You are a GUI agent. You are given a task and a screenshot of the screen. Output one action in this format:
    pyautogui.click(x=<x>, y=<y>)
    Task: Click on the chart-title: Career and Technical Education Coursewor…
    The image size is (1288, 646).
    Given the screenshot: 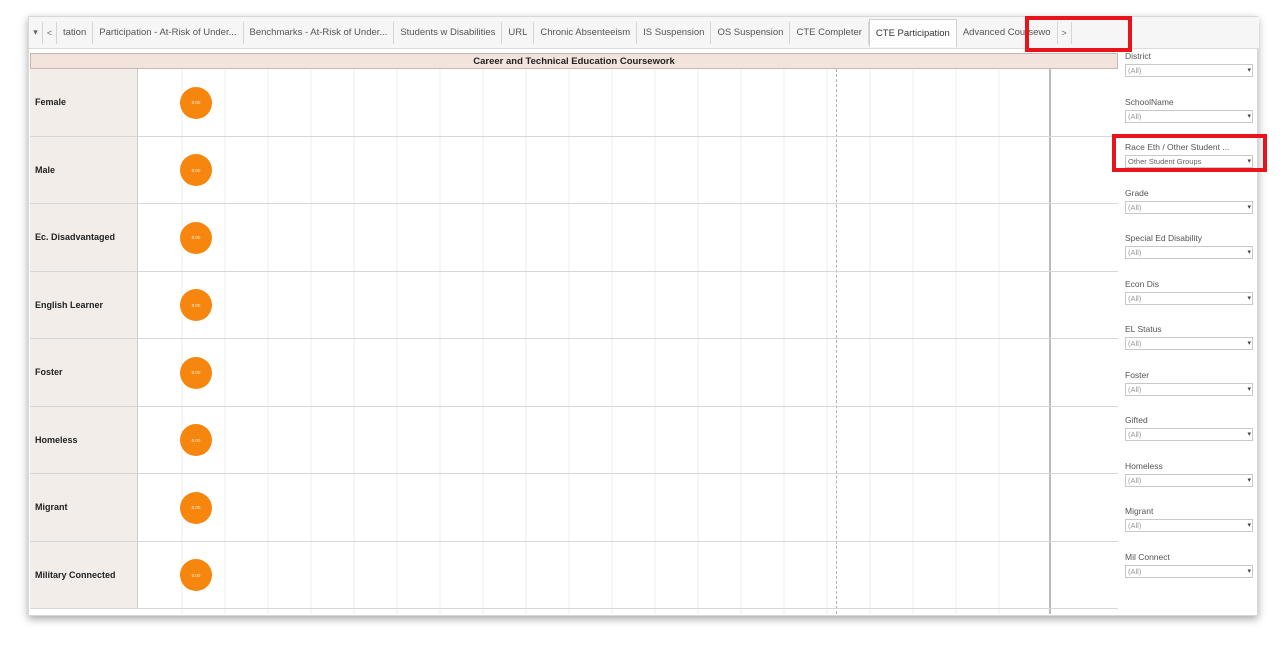 What is the action you would take?
    pyautogui.click(x=574, y=61)
    